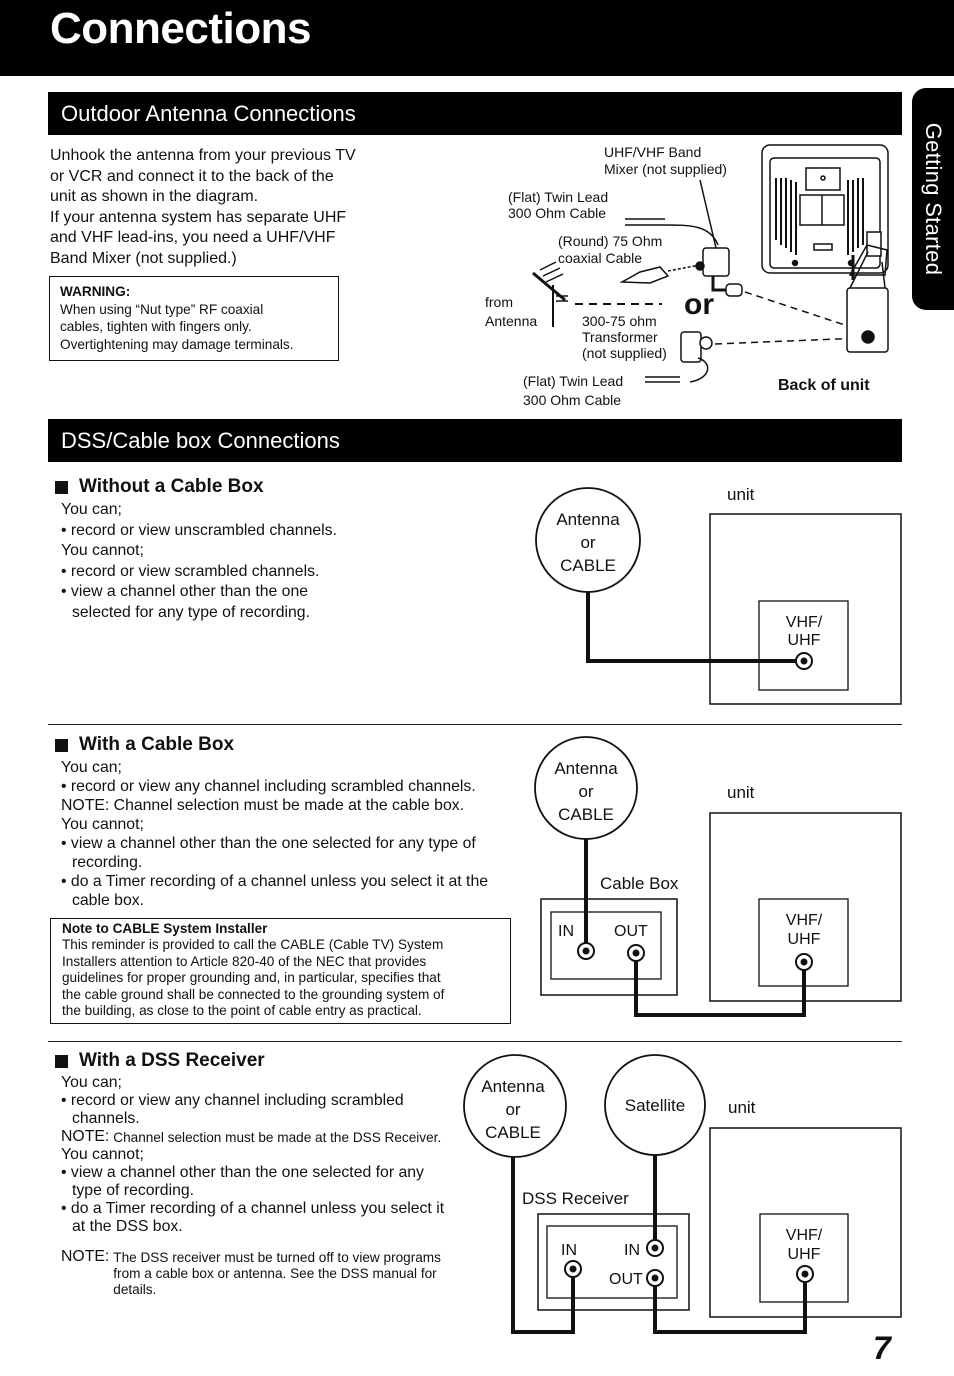 Image resolution: width=954 pixels, height=1376 pixels. Describe the element at coordinates (804, 622) in the screenshot. I see `port-label: VHF/` at that location.